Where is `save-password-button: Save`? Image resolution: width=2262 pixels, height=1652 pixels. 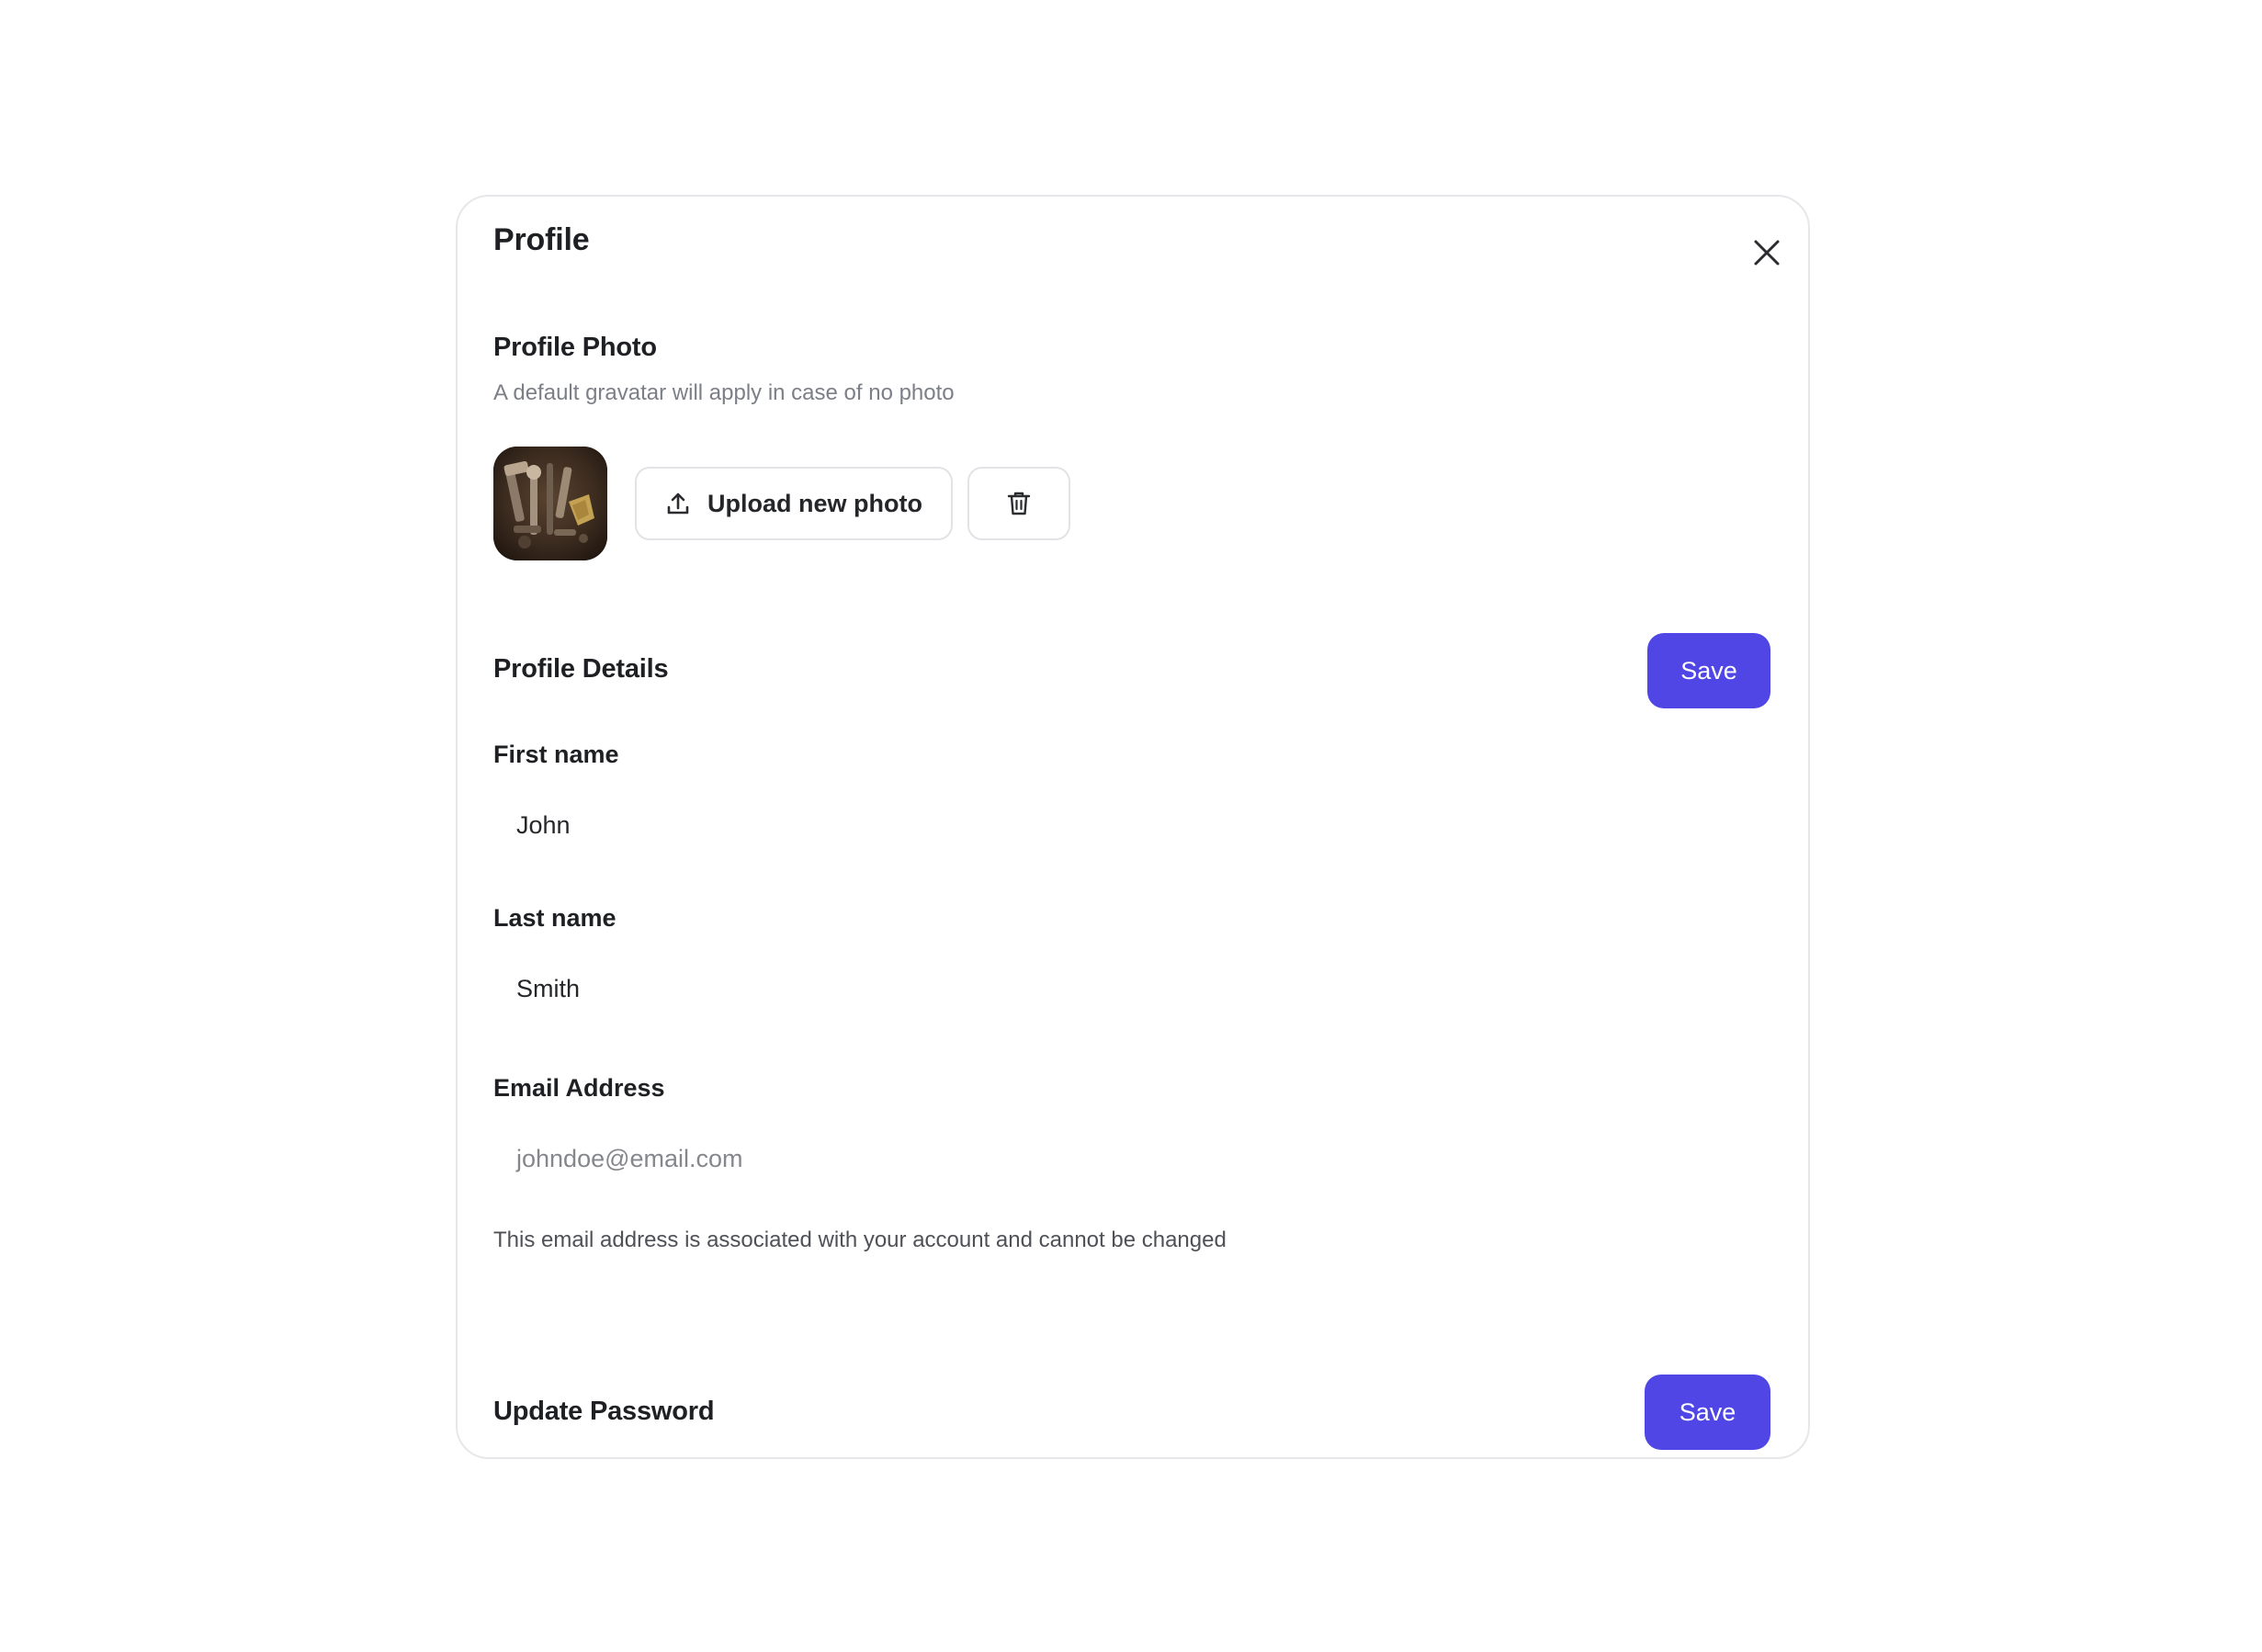
save-password-button: Save is located at coordinates (1707, 1412).